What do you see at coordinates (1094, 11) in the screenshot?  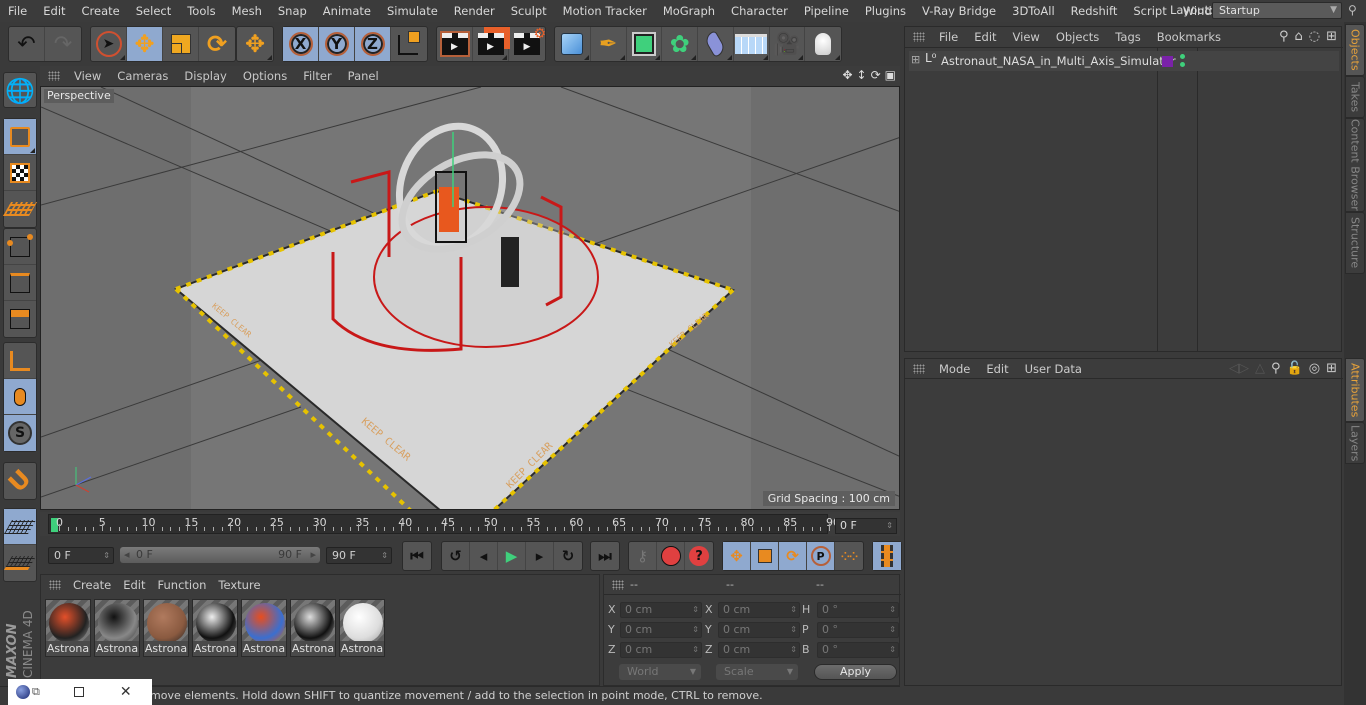 I see `menu-redshift: Redshift` at bounding box center [1094, 11].